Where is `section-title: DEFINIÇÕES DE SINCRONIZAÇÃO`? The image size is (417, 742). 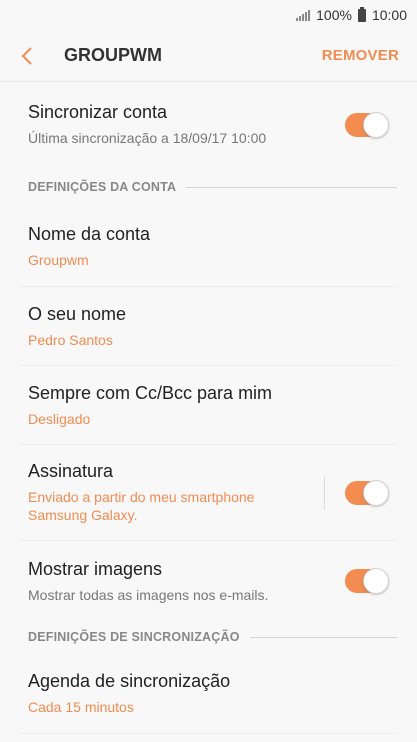 section-title: DEFINIÇÕES DE SINCRONIZAÇÃO is located at coordinates (134, 637).